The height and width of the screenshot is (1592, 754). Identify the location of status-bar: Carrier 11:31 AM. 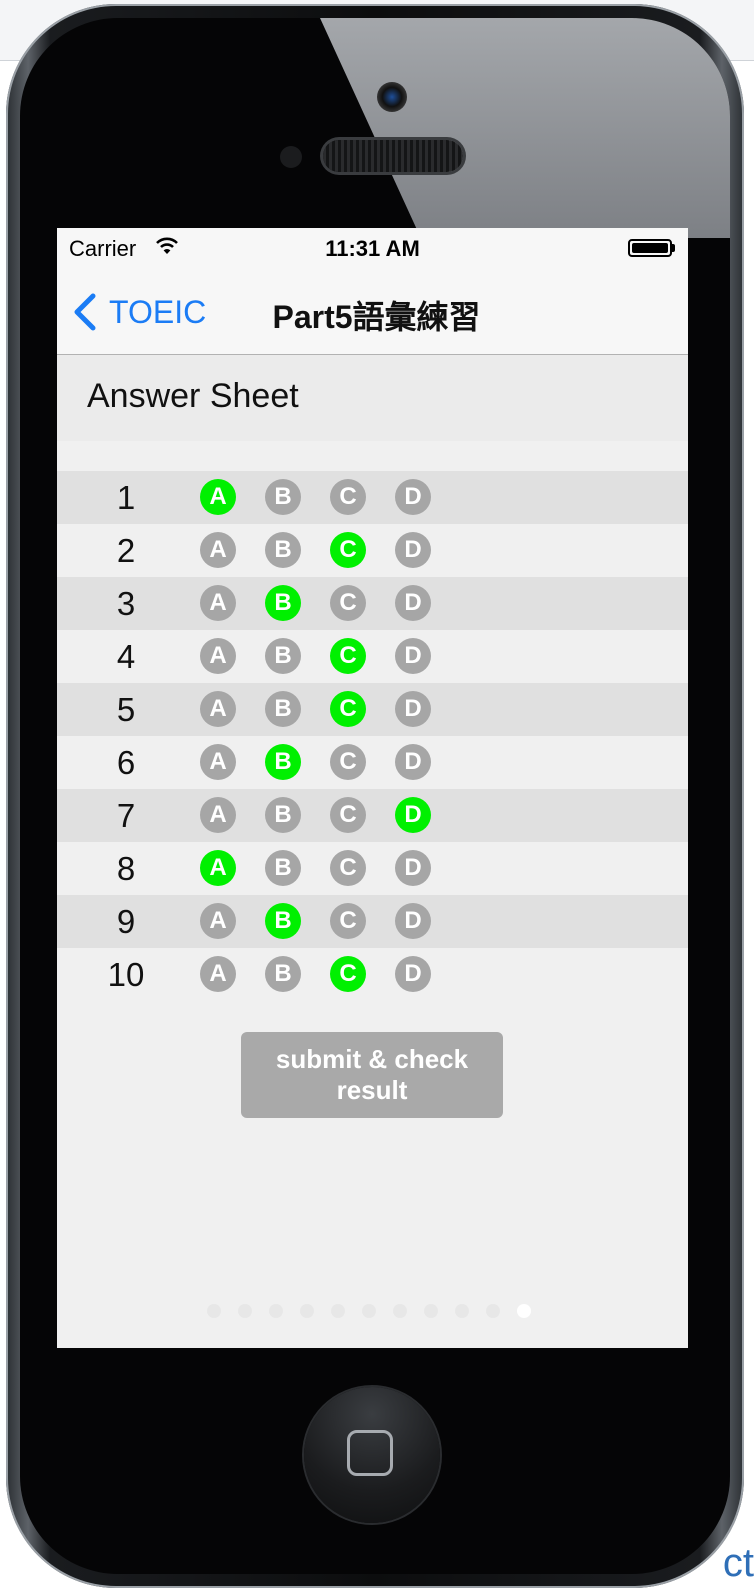
(372, 248).